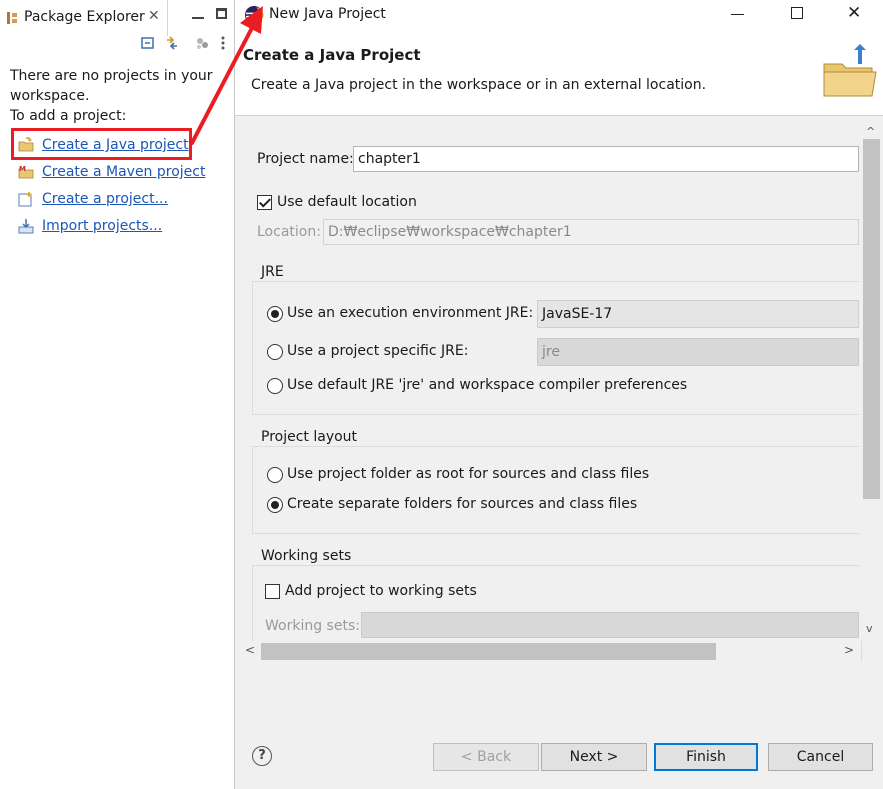 The width and height of the screenshot is (883, 789). I want to click on link-label: Create a Maven project, so click(123, 172).